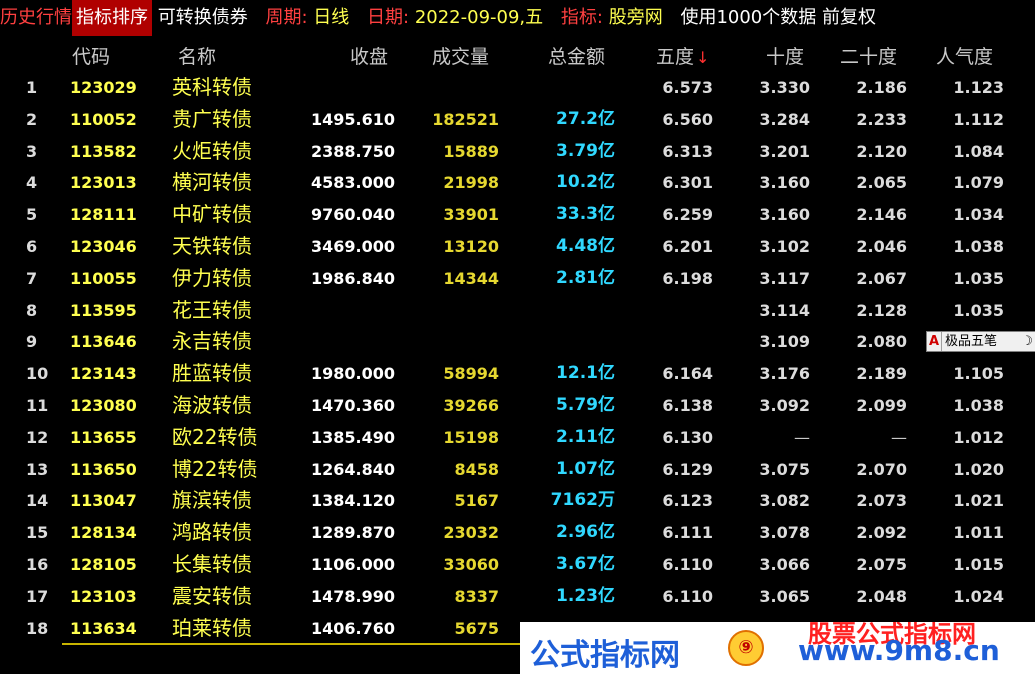  What do you see at coordinates (37, 596) in the screenshot?
I see `row-index: 17` at bounding box center [37, 596].